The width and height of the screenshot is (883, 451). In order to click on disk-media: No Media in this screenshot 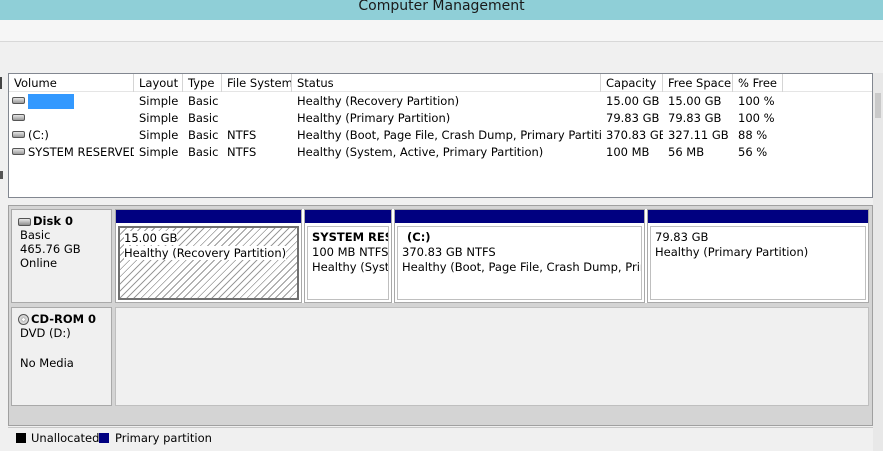, I will do `click(47, 363)`.